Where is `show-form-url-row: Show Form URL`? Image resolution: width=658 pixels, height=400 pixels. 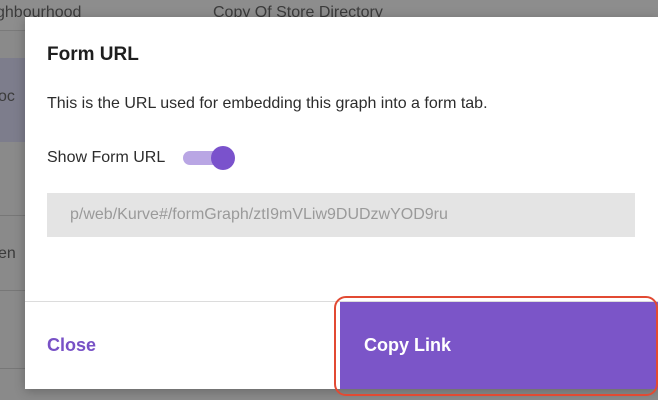 show-form-url-row: Show Form URL is located at coordinates (141, 158).